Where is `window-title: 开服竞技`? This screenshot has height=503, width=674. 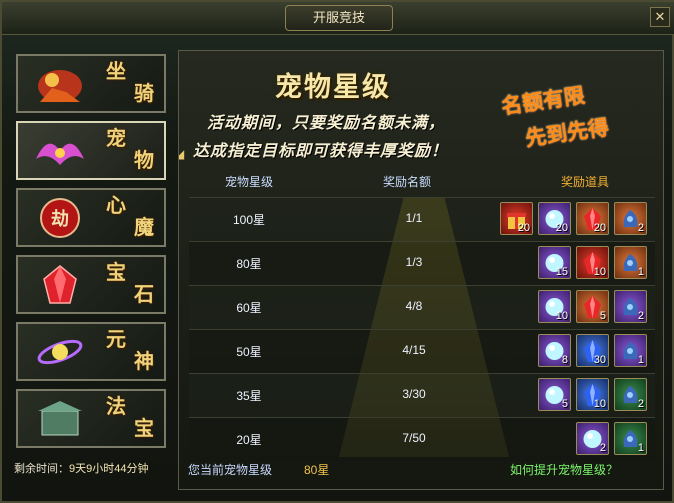 window-title: 开服竞技 is located at coordinates (339, 18).